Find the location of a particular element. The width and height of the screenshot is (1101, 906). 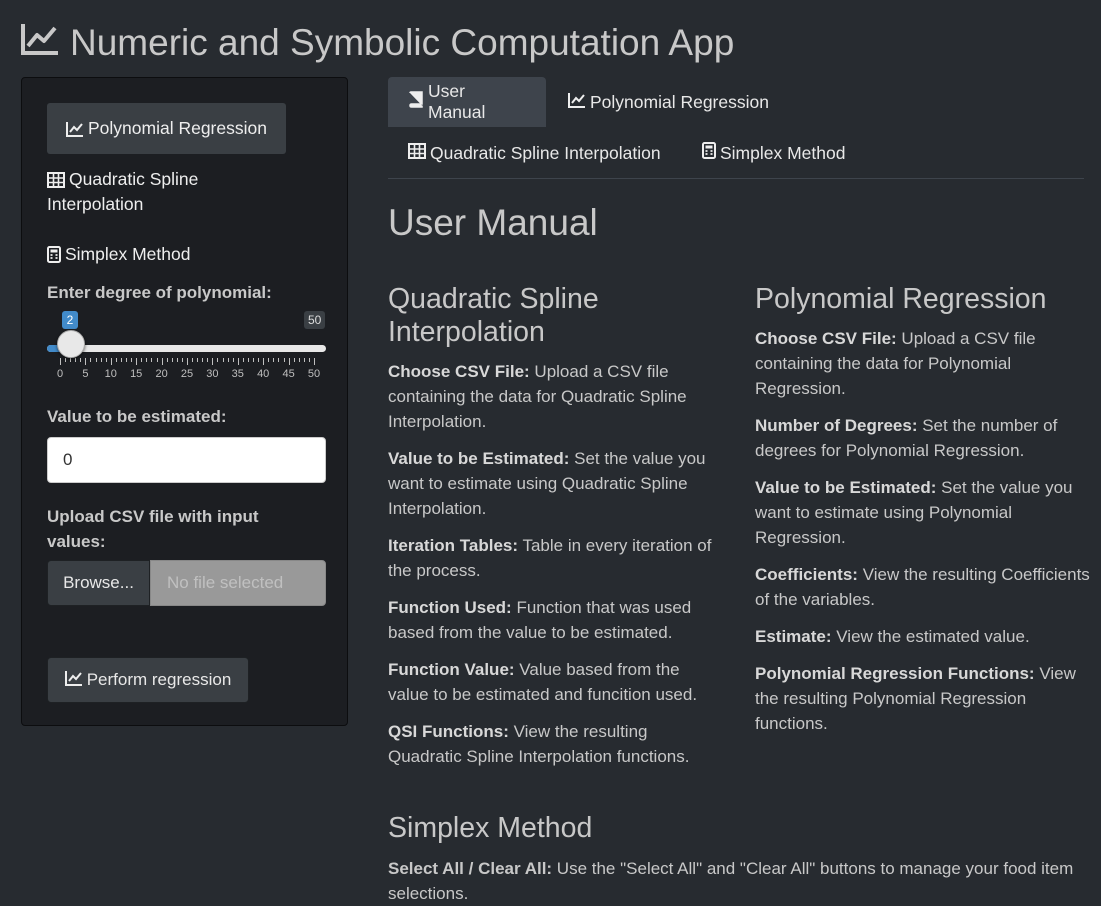

file-name-field: No file selected is located at coordinates (238, 583).